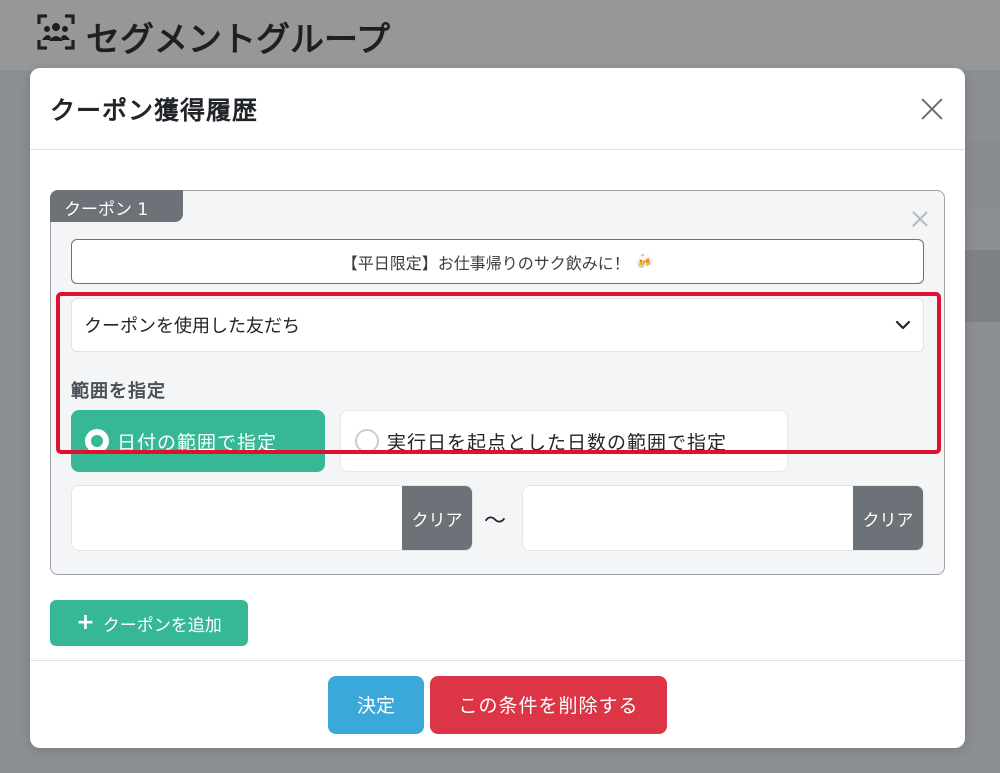  Describe the element at coordinates (688, 518) in the screenshot. I see `date-to-input` at that location.